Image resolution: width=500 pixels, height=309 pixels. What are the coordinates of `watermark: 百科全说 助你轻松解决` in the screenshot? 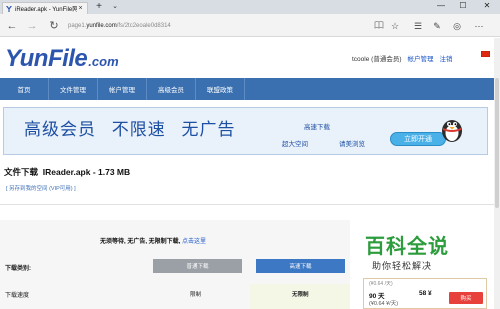 It's located at (415, 250).